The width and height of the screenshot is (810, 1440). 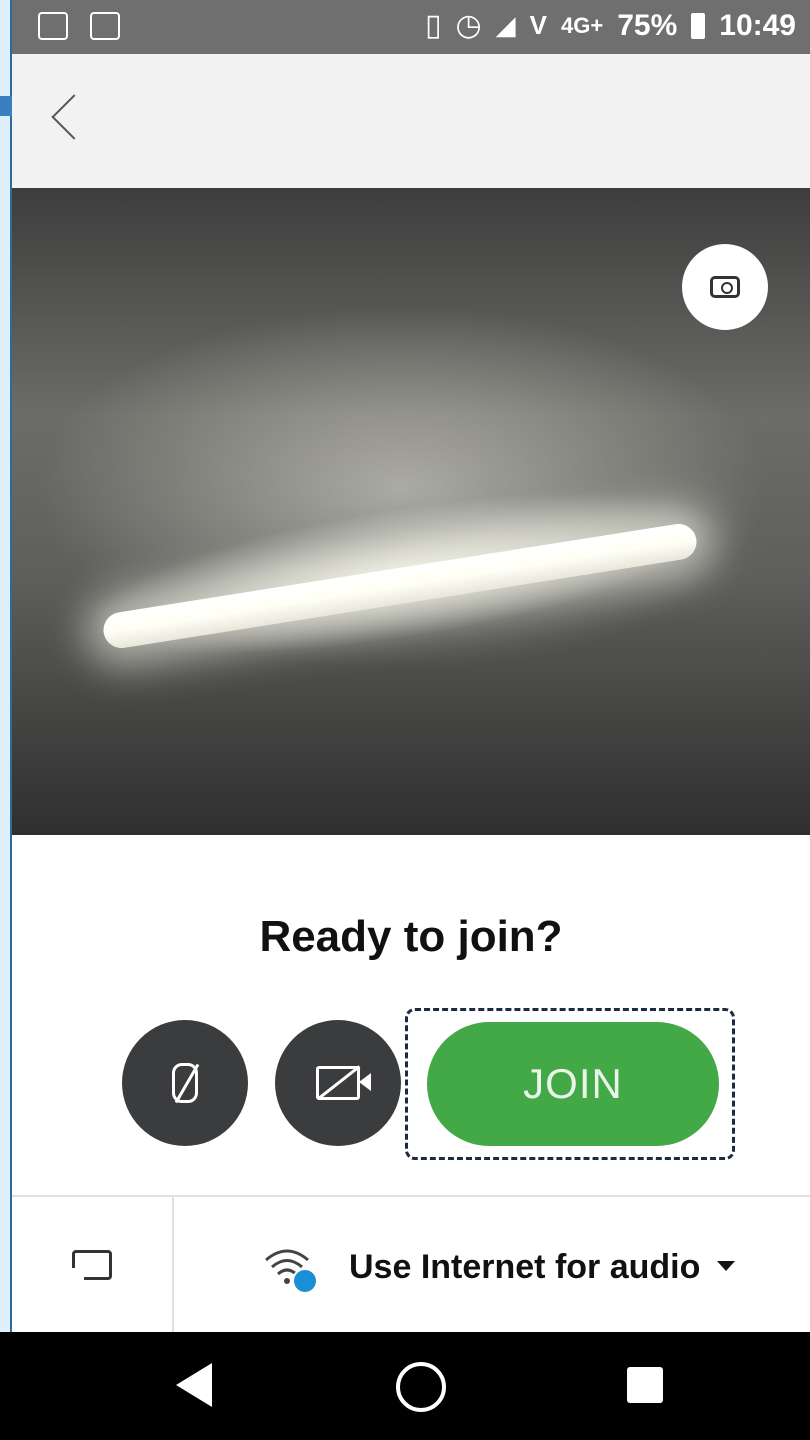 I want to click on join-button: JOIN, so click(x=573, y=1084).